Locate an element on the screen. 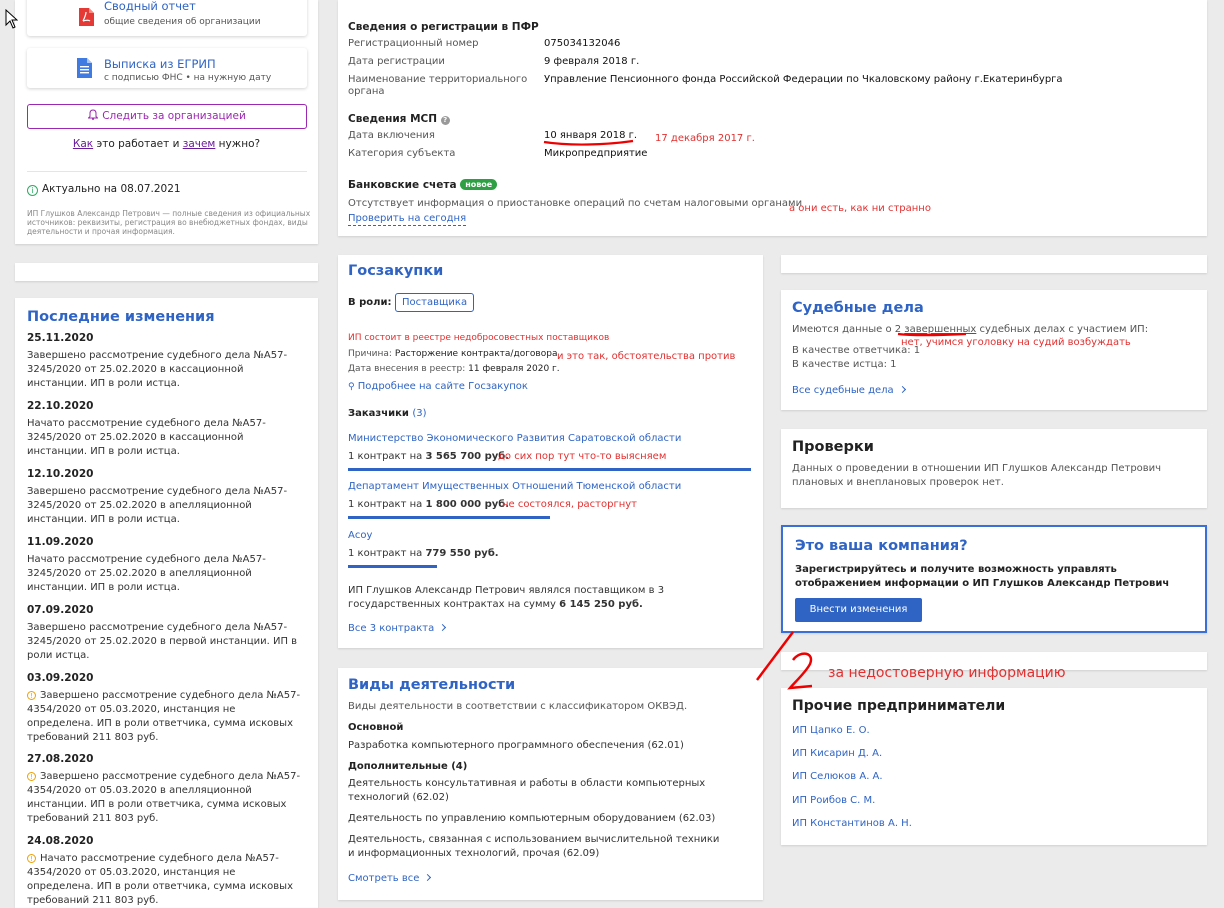  annotation-bank: а они есть, как ни странно is located at coordinates (860, 208).